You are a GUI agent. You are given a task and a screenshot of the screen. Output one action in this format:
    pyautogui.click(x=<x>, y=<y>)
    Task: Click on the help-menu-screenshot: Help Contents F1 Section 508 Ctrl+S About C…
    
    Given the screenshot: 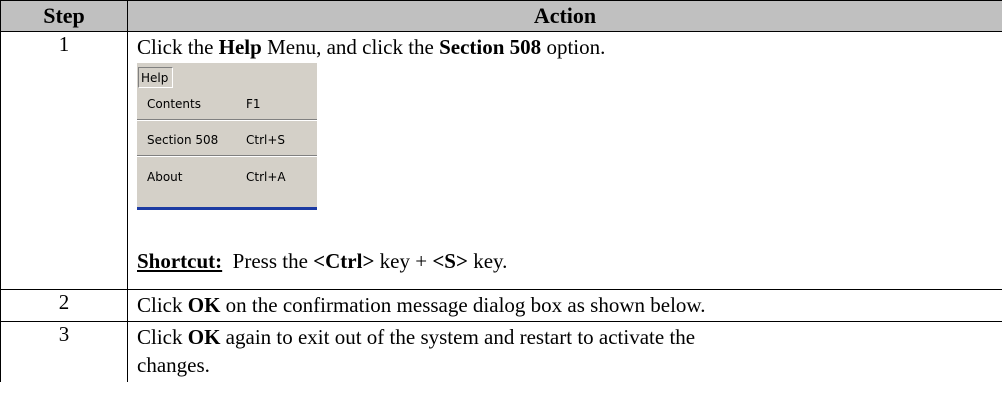 What is the action you would take?
    pyautogui.click(x=227, y=136)
    